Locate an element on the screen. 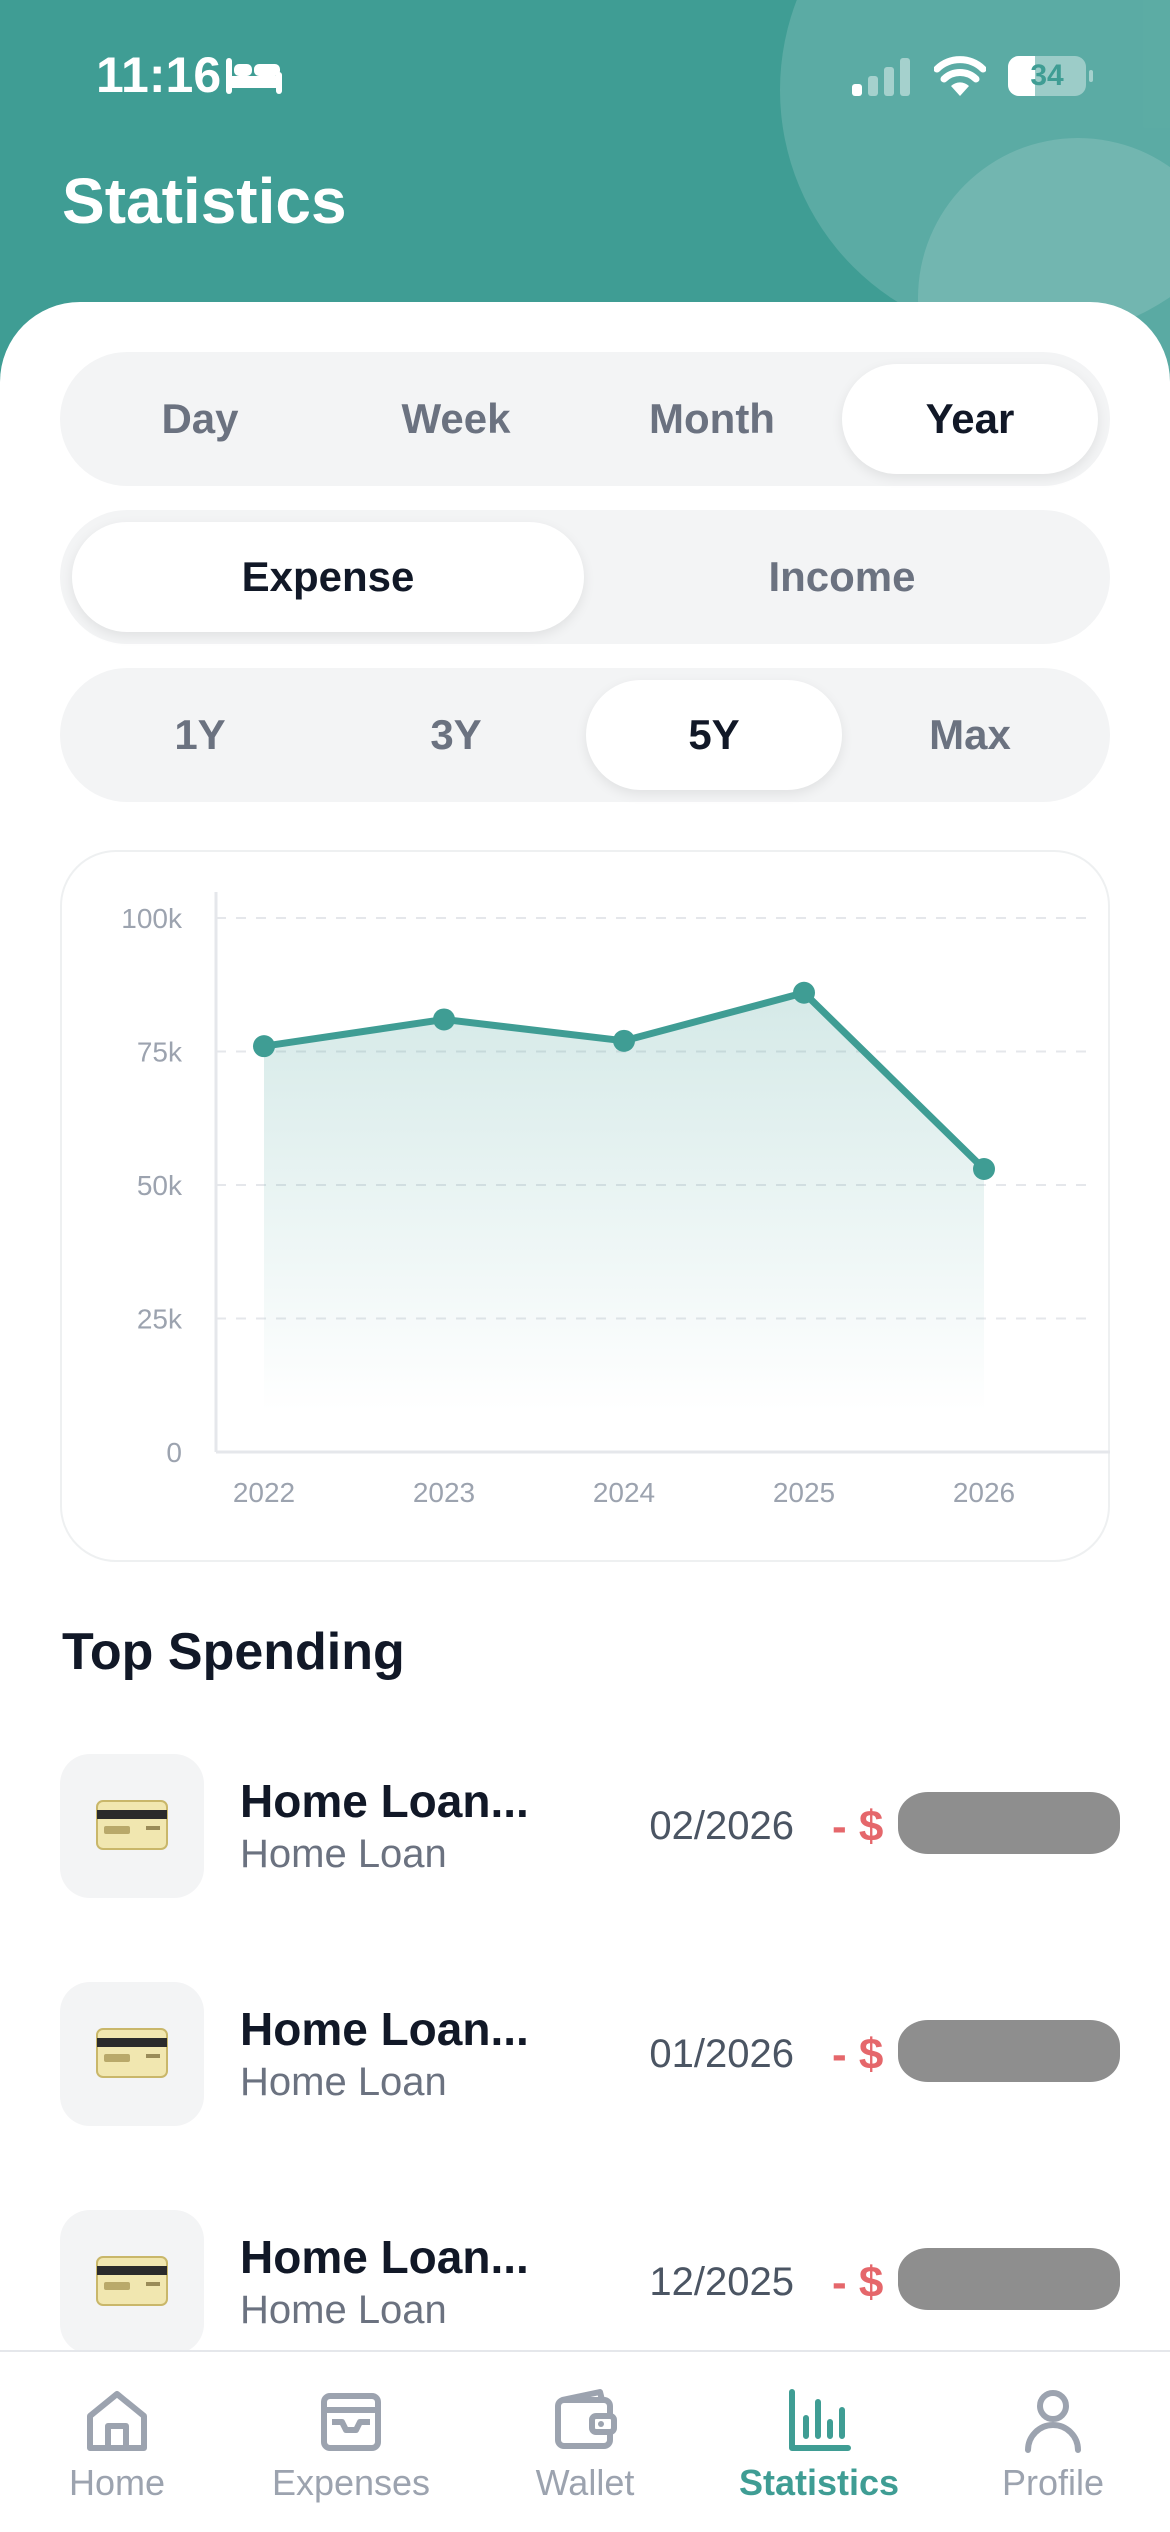 The height and width of the screenshot is (2532, 1170). wifi-icon is located at coordinates (960, 76).